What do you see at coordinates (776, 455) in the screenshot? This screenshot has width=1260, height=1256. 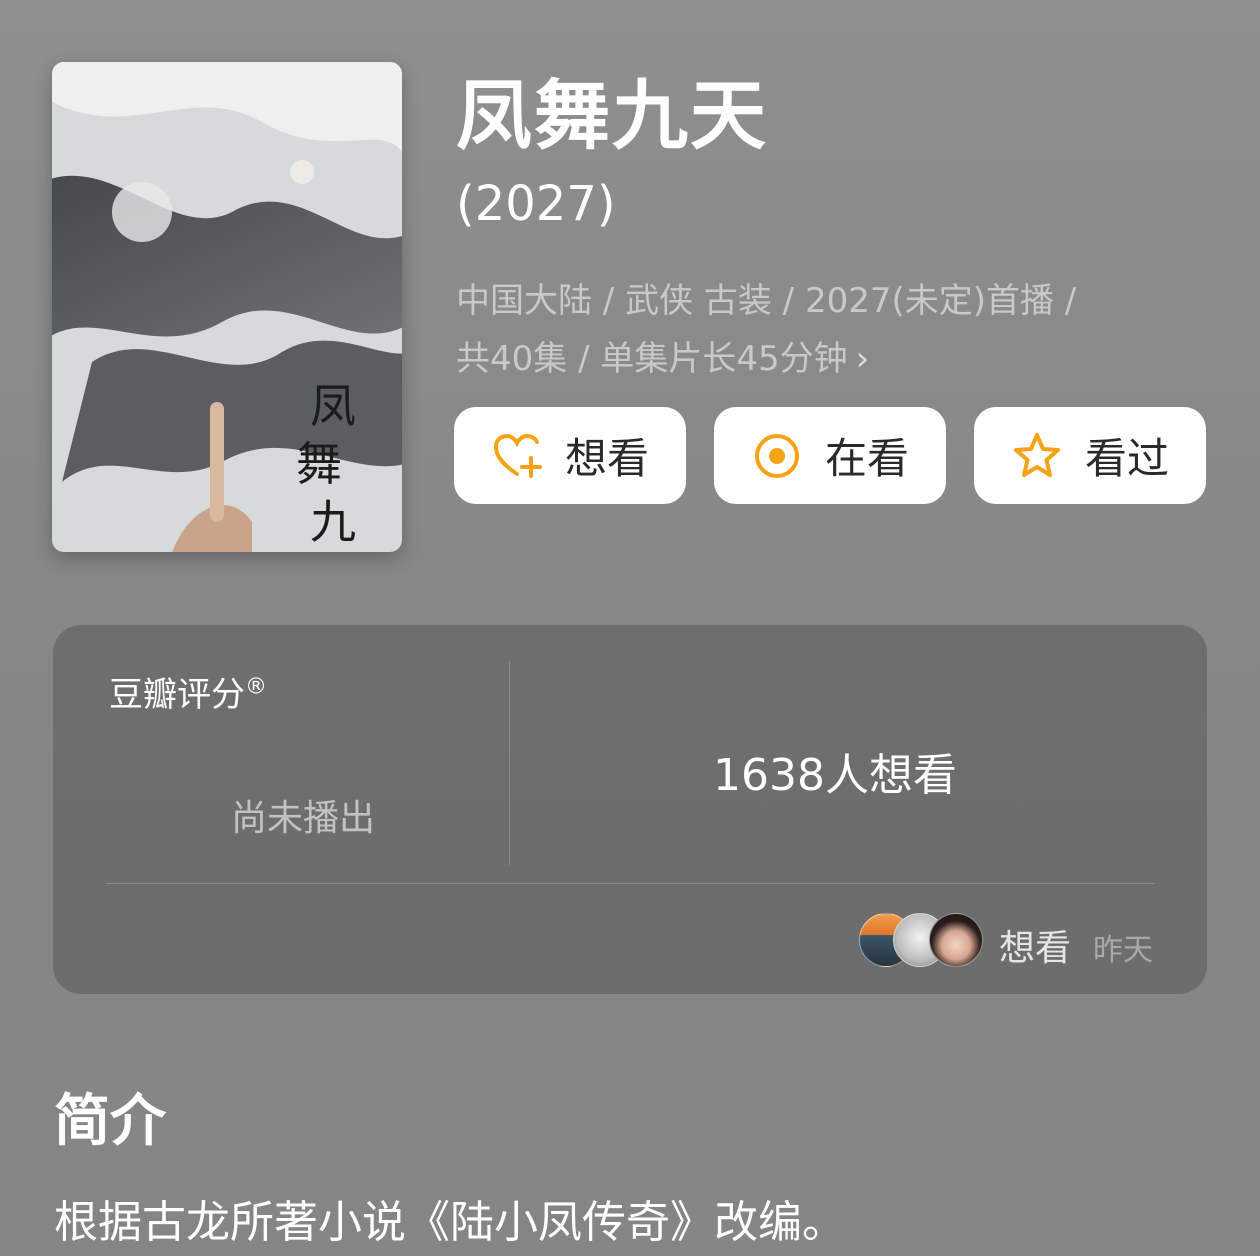 I see `target-icon` at bounding box center [776, 455].